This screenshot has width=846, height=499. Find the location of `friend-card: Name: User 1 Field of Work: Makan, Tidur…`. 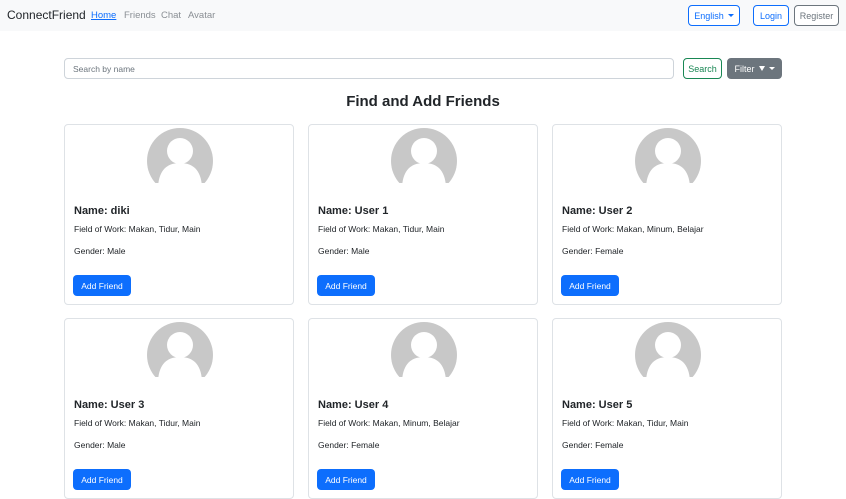

friend-card: Name: User 1 Field of Work: Makan, Tidur… is located at coordinates (423, 214).